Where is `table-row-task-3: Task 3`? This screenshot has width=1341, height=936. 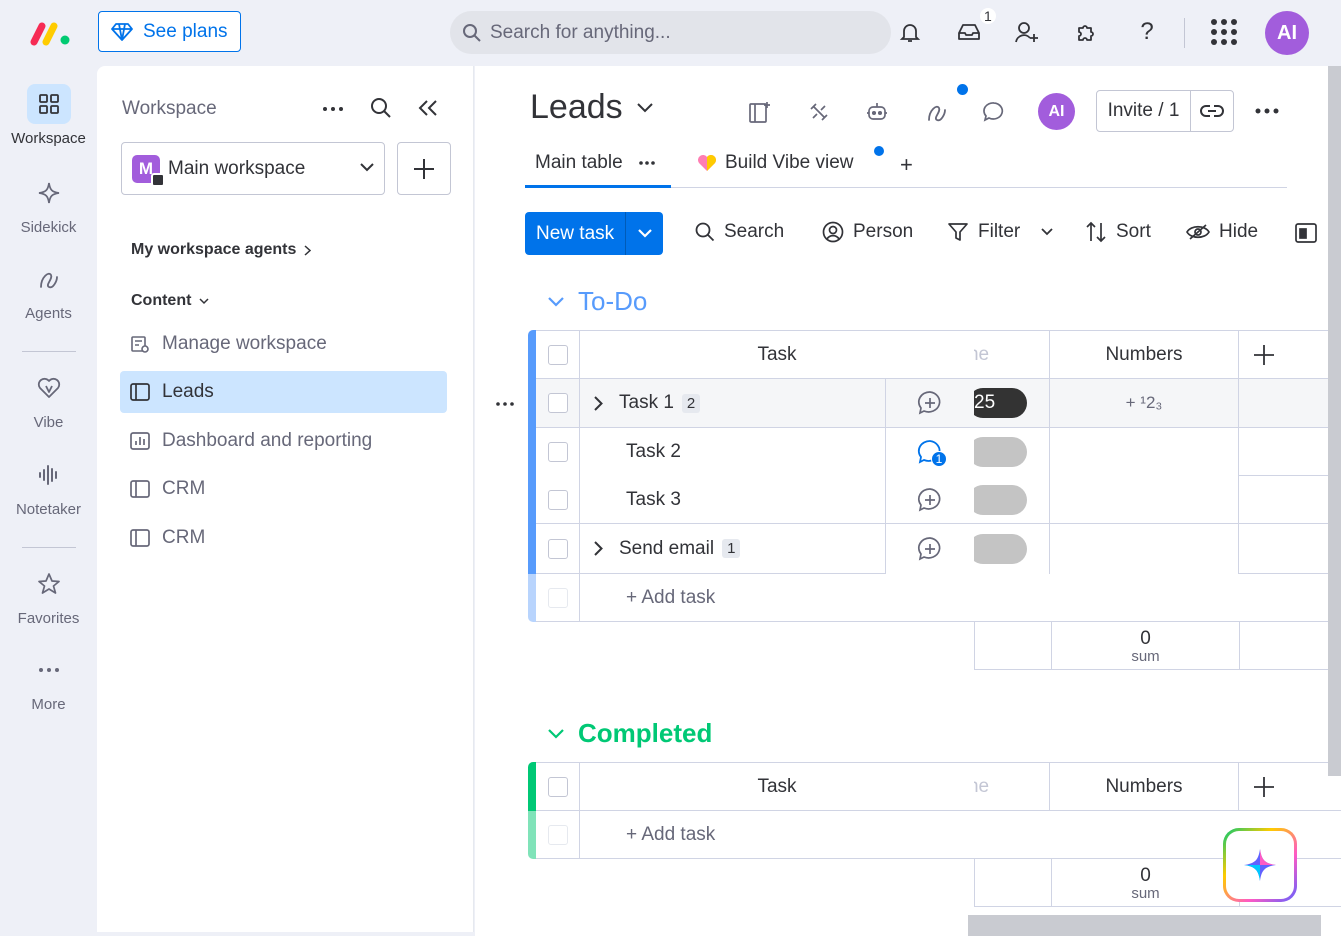 table-row-task-3: Task 3 is located at coordinates (733, 500).